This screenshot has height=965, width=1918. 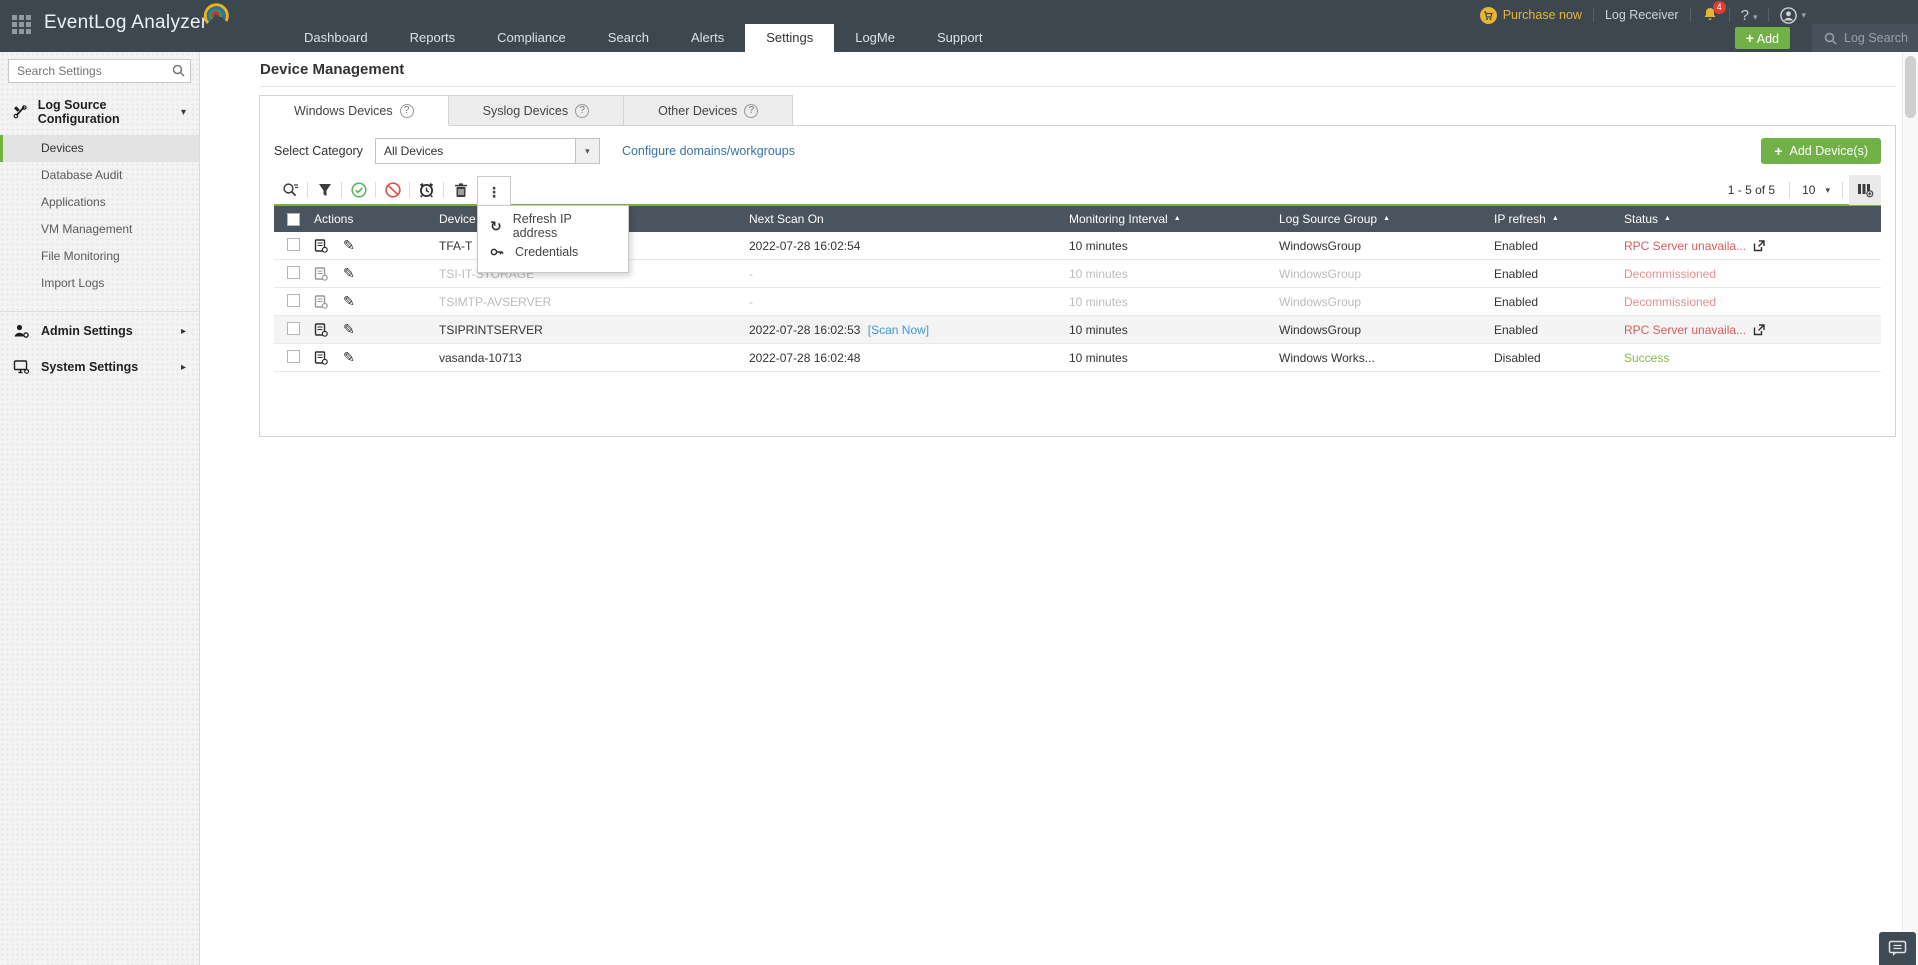 What do you see at coordinates (790, 38) in the screenshot?
I see `nav-settings: Settings` at bounding box center [790, 38].